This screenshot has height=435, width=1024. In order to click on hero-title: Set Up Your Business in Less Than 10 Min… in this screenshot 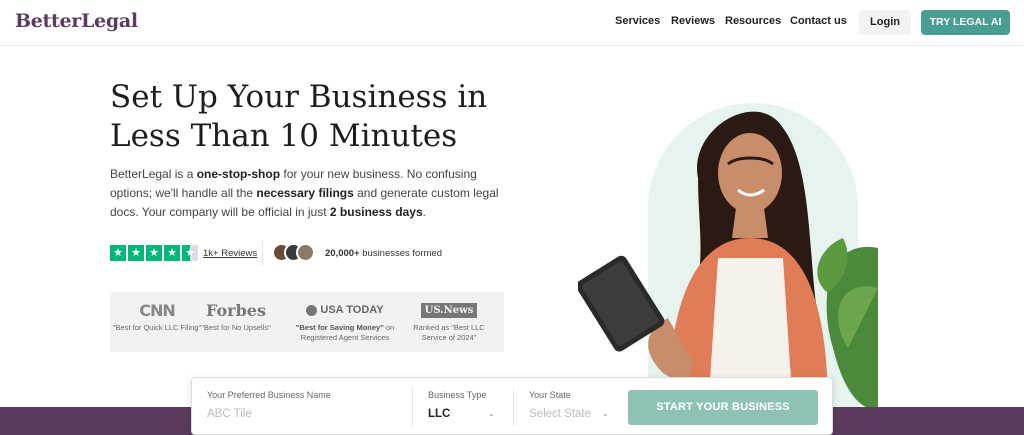, I will do `click(320, 117)`.